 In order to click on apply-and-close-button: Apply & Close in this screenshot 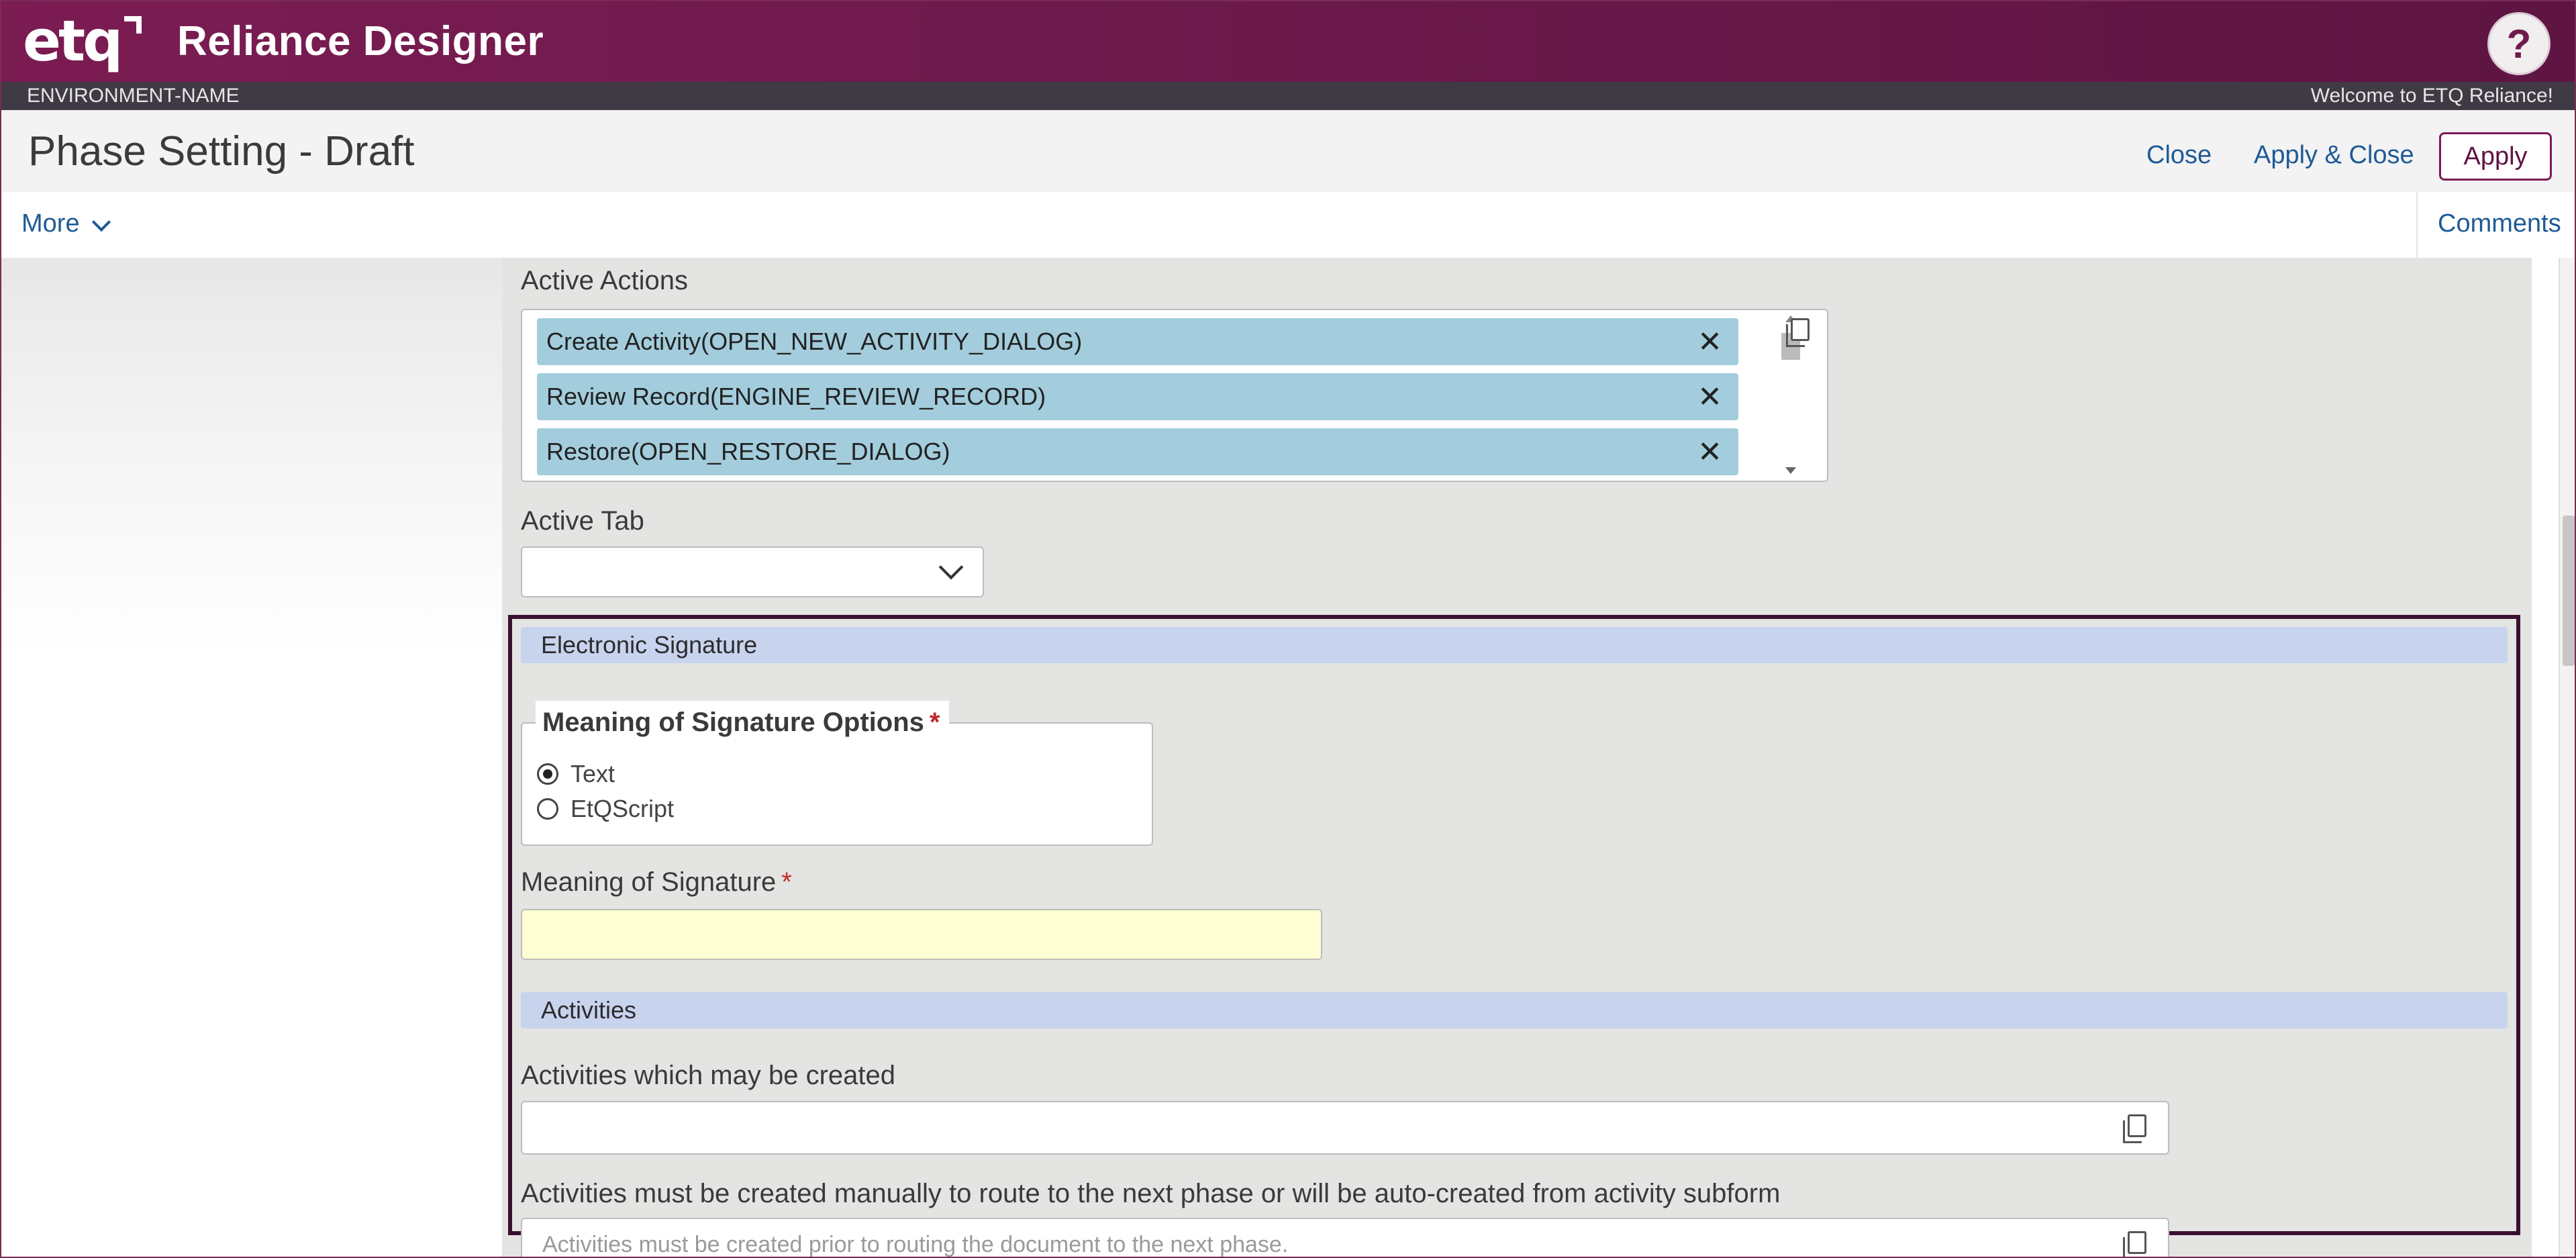, I will do `click(2334, 155)`.